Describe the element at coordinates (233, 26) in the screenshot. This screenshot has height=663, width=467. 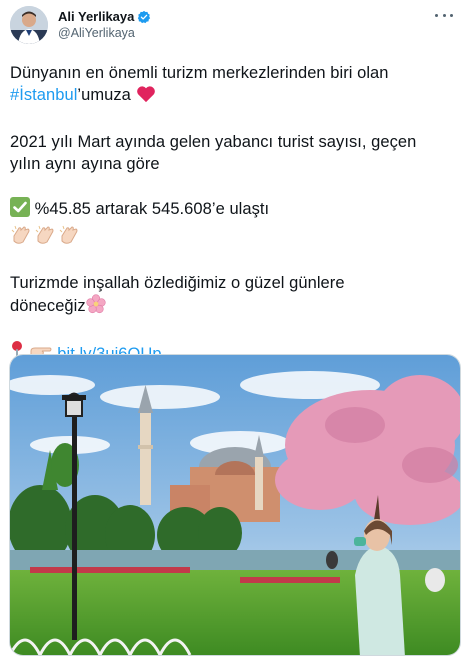
I see `tweet-header: Ali Yerlikaya @AliYerlikaya` at that location.